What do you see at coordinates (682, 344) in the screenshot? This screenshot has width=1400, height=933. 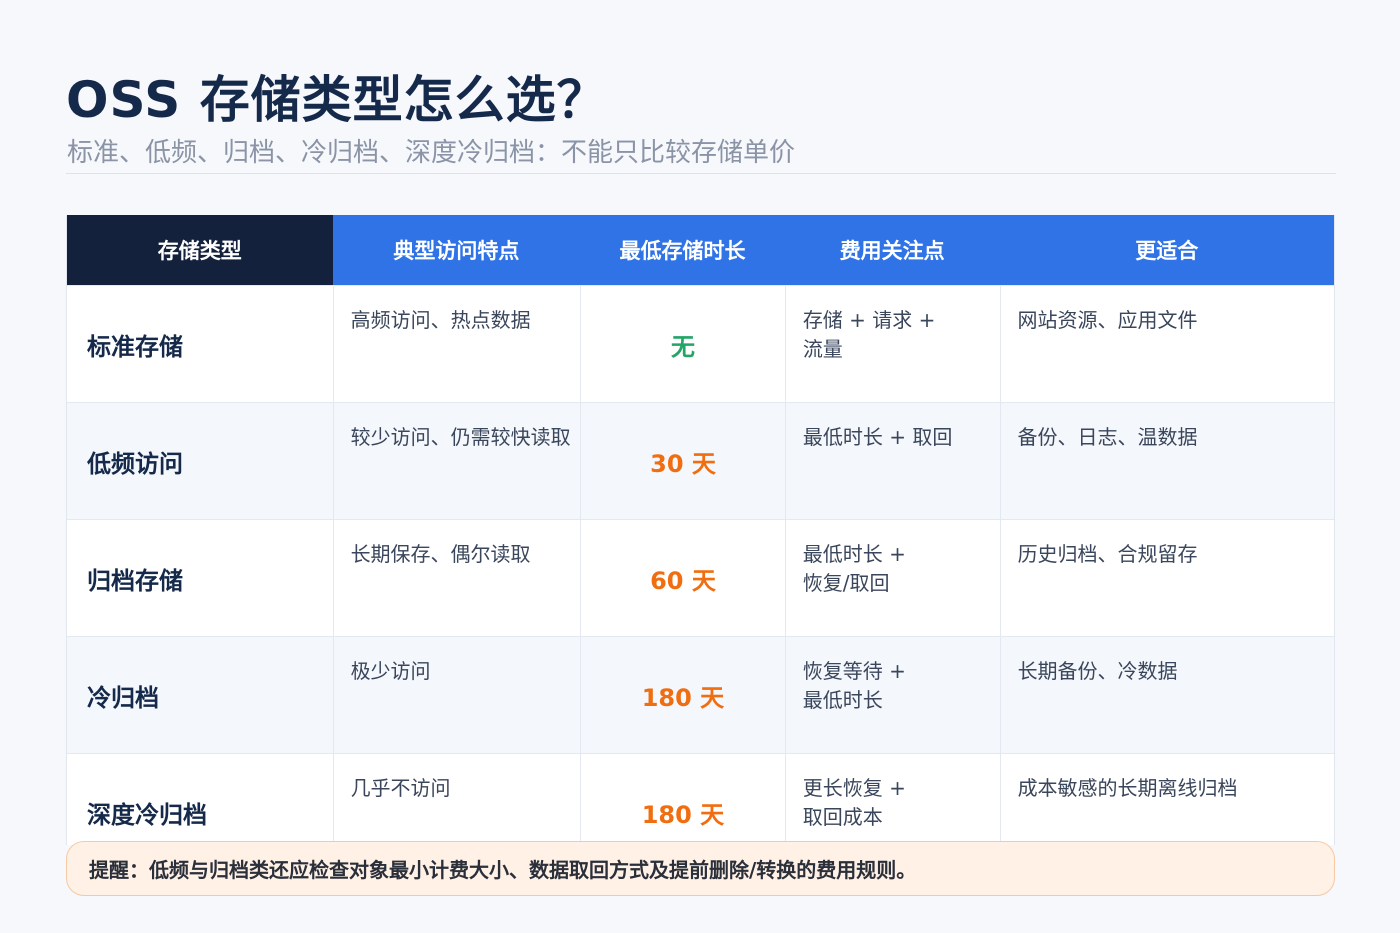 I see `min-duration-cell: 无` at bounding box center [682, 344].